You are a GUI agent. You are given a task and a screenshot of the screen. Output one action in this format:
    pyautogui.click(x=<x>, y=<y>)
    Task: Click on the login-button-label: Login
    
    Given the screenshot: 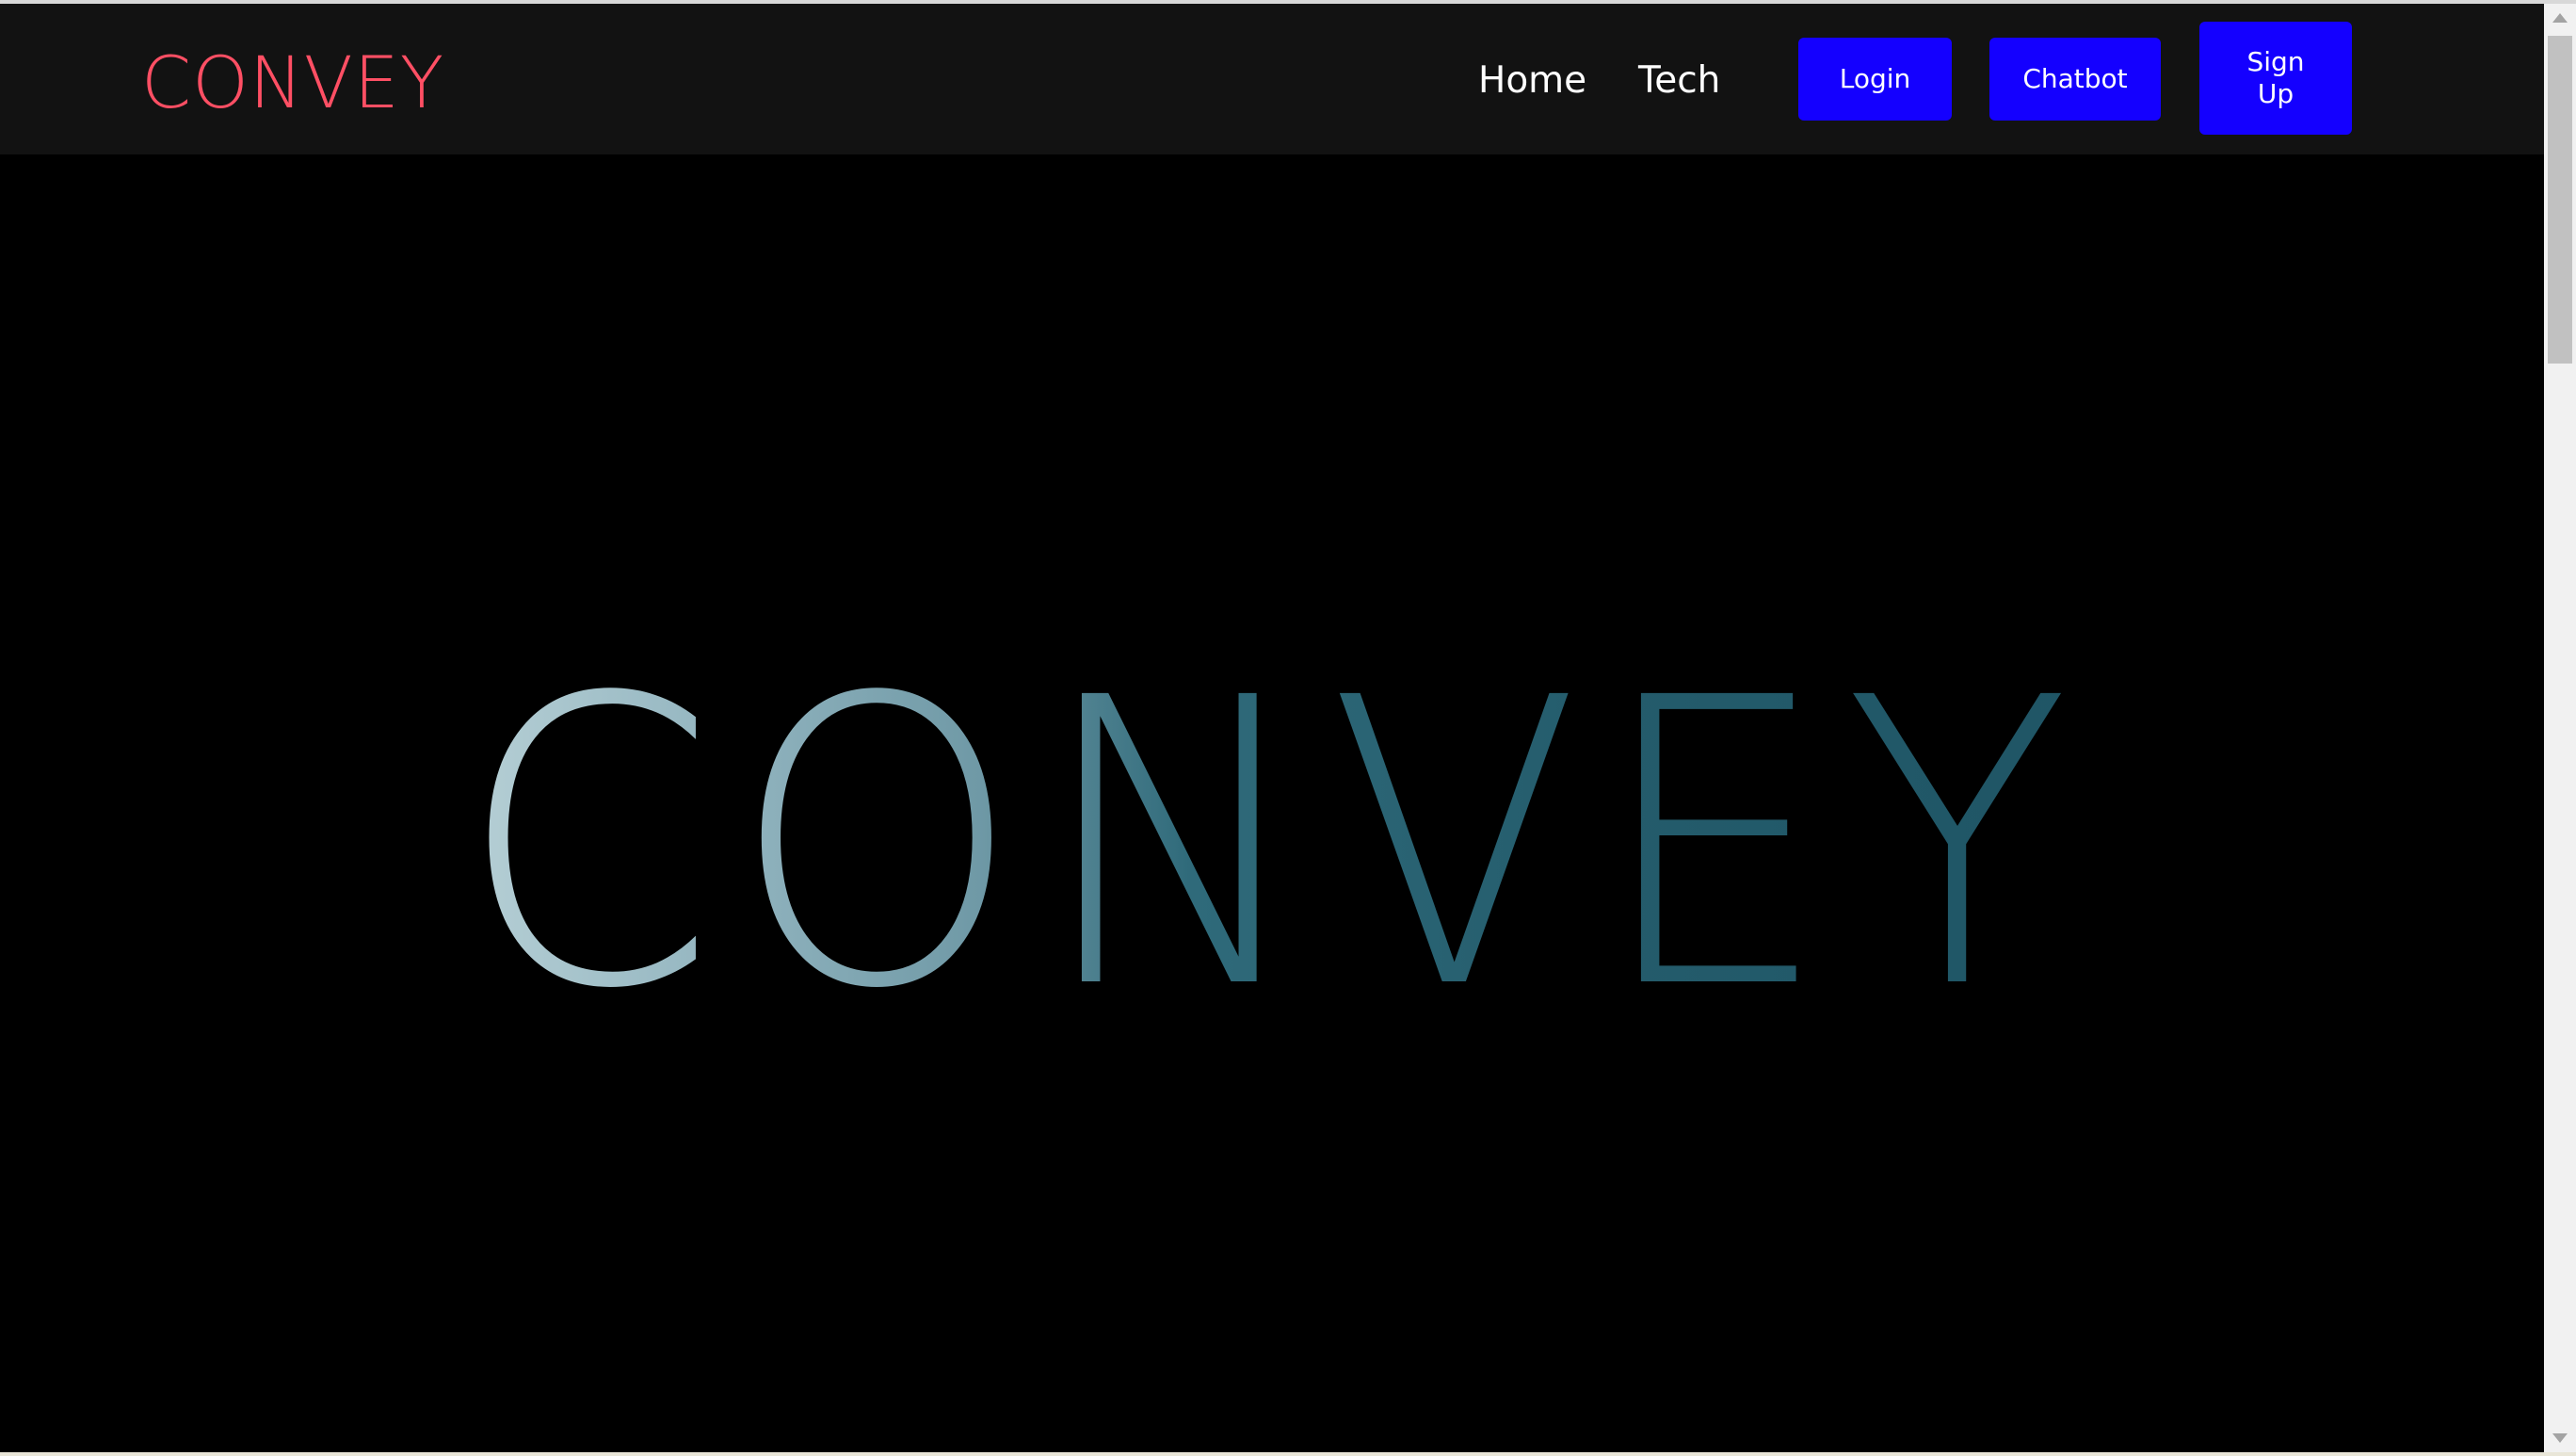 What is the action you would take?
    pyautogui.click(x=1875, y=78)
    